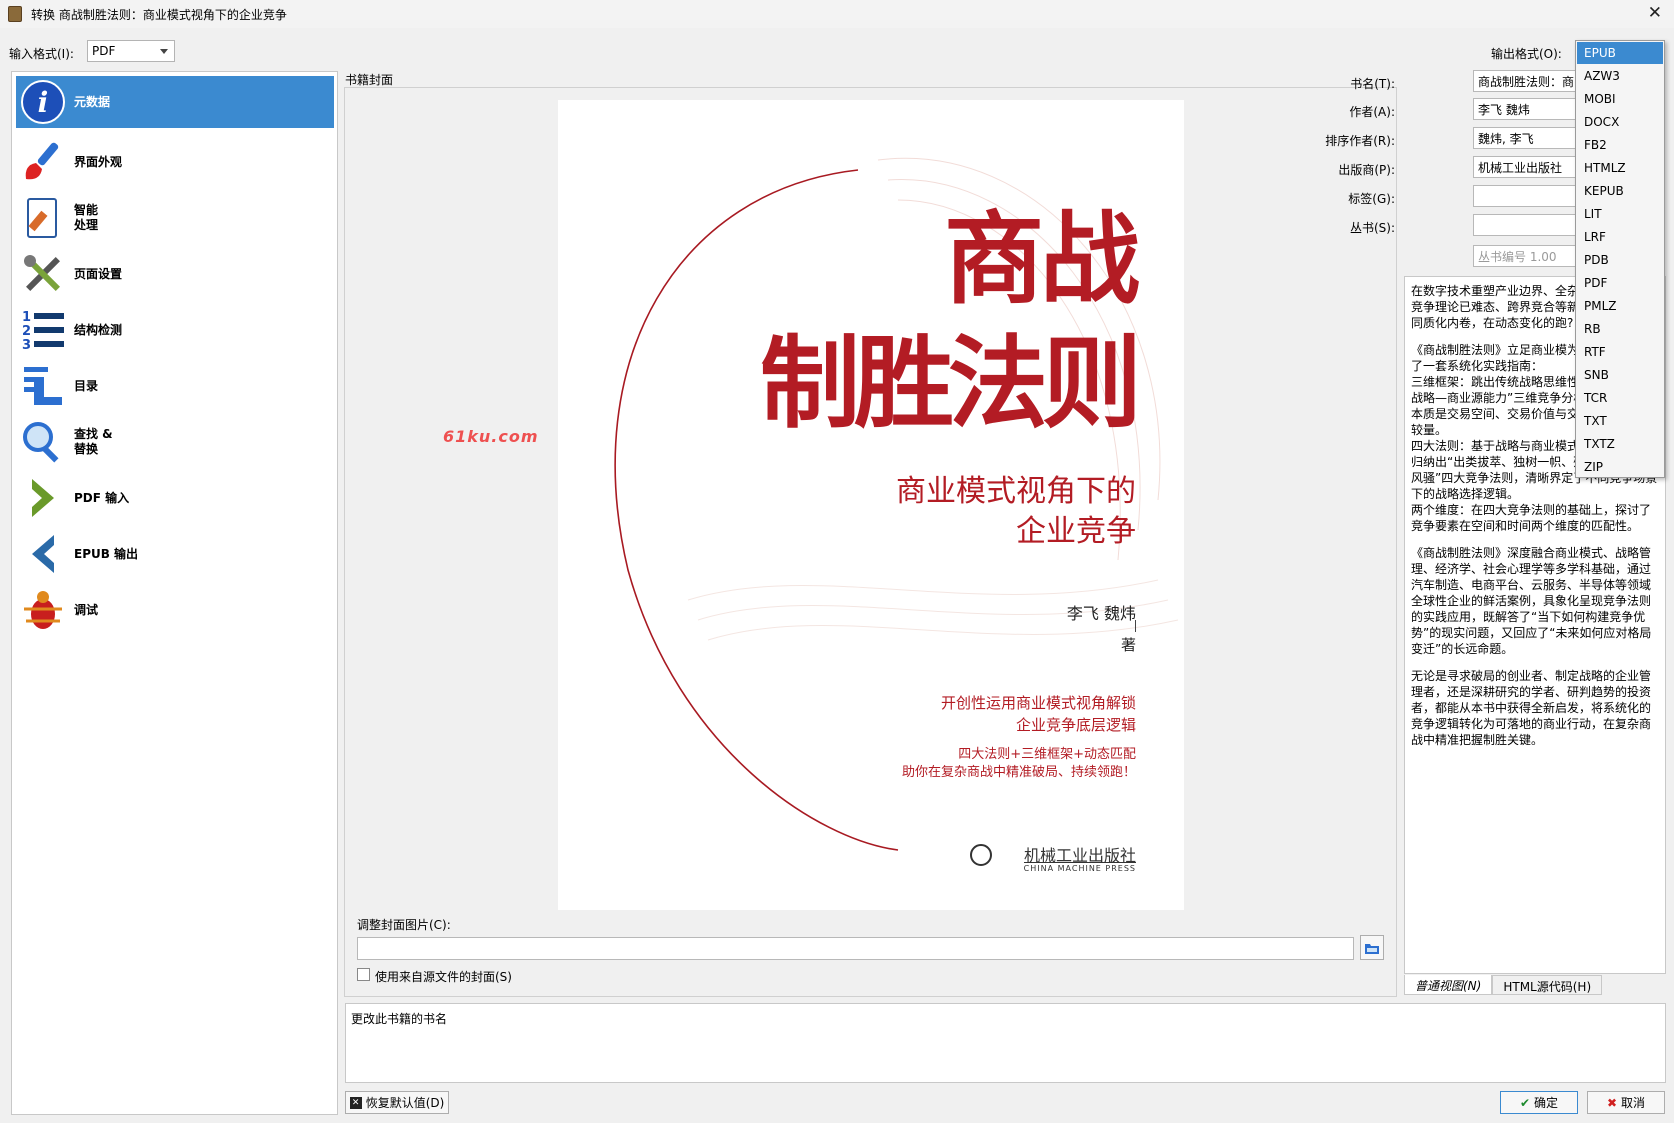 The width and height of the screenshot is (1674, 1123). What do you see at coordinates (1372, 947) in the screenshot?
I see `browse-cover-button` at bounding box center [1372, 947].